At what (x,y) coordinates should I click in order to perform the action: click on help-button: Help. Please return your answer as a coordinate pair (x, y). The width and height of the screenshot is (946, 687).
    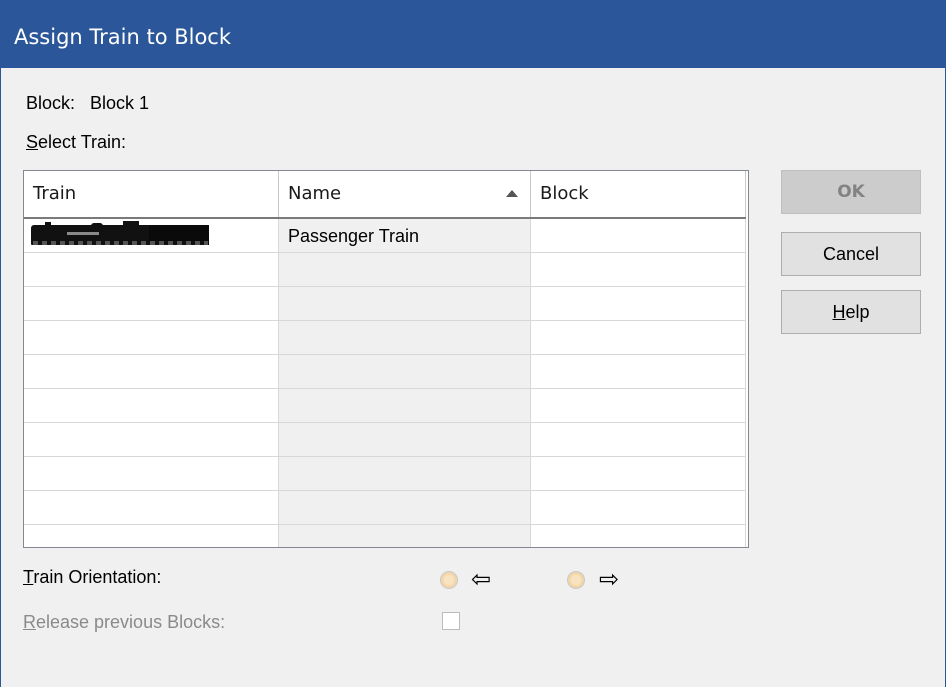
    Looking at the image, I should click on (851, 312).